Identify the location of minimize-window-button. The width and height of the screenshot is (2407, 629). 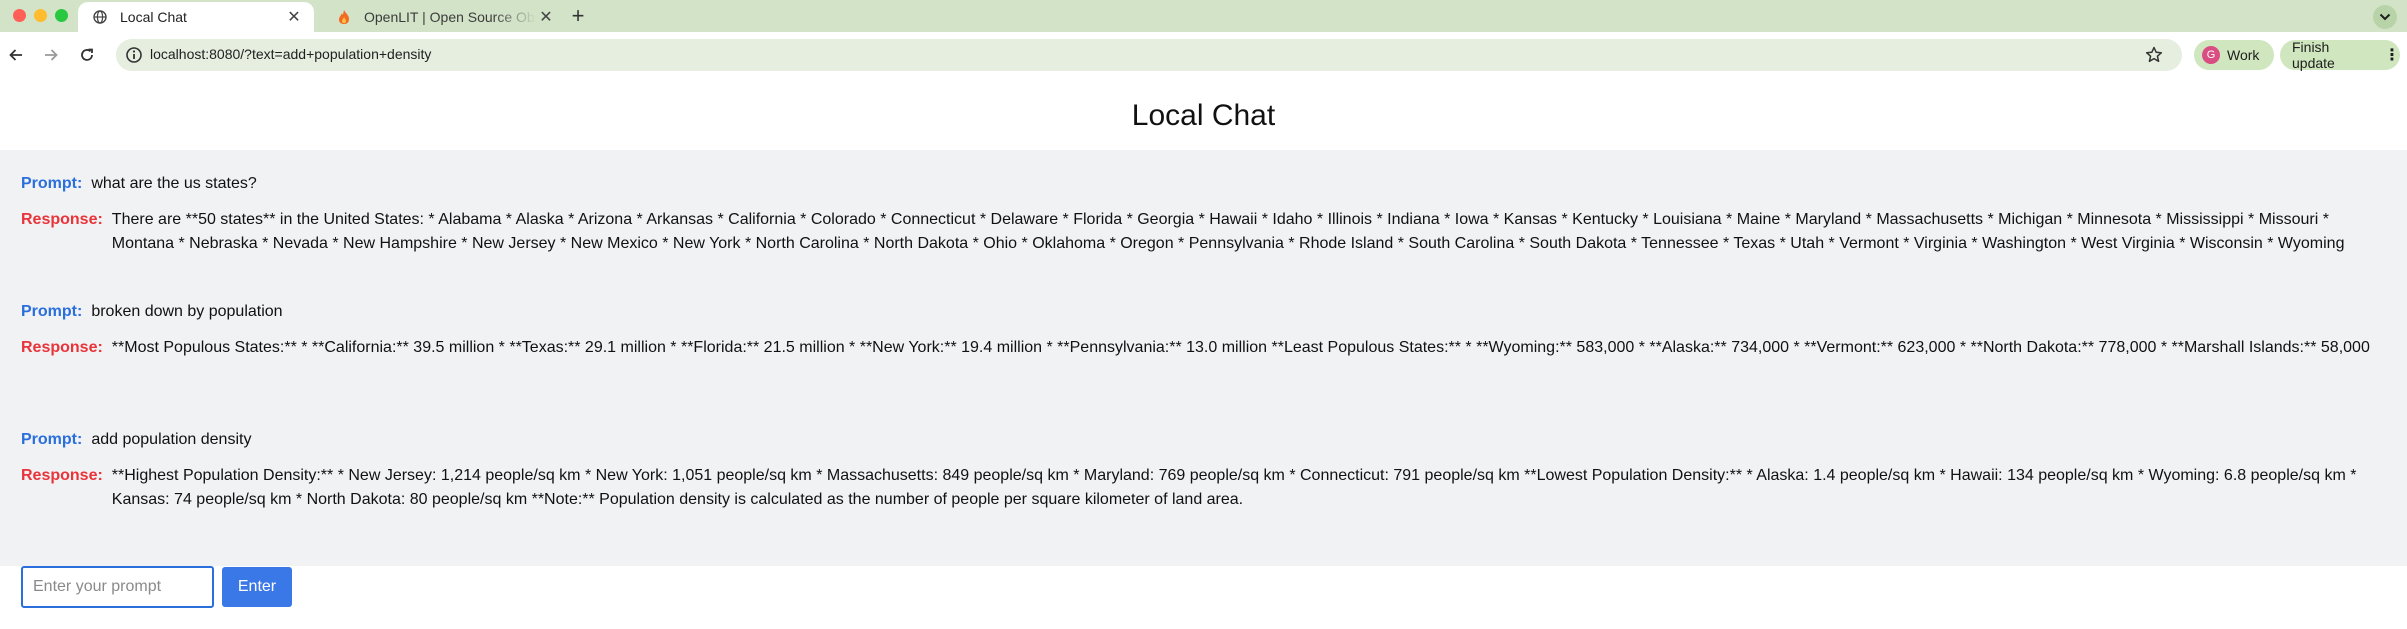
(40, 15).